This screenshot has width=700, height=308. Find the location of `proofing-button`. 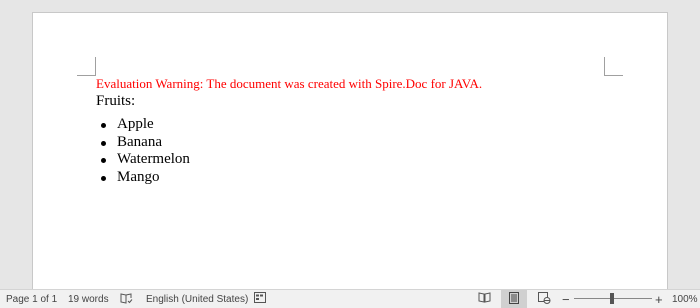

proofing-button is located at coordinates (126, 299).